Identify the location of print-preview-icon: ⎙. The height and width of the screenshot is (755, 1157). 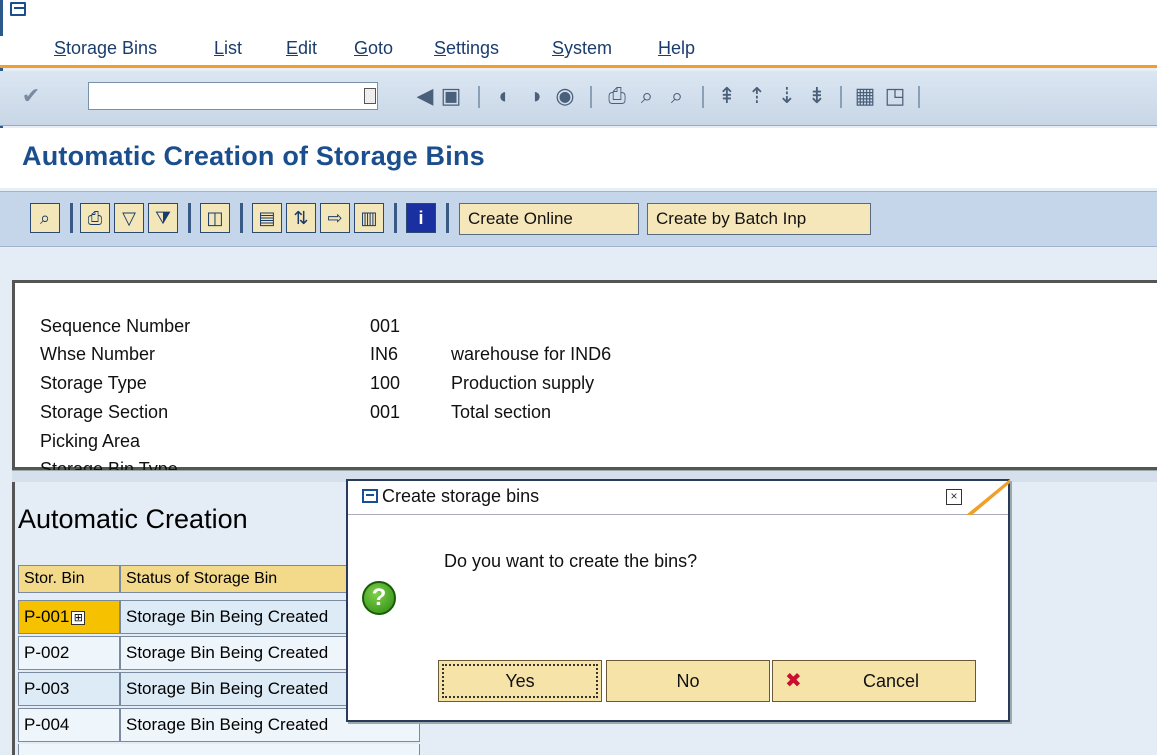
(95, 218).